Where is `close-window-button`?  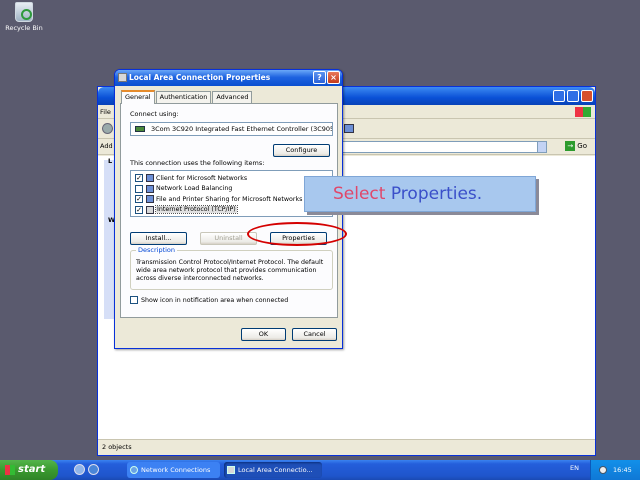 close-window-button is located at coordinates (587, 96).